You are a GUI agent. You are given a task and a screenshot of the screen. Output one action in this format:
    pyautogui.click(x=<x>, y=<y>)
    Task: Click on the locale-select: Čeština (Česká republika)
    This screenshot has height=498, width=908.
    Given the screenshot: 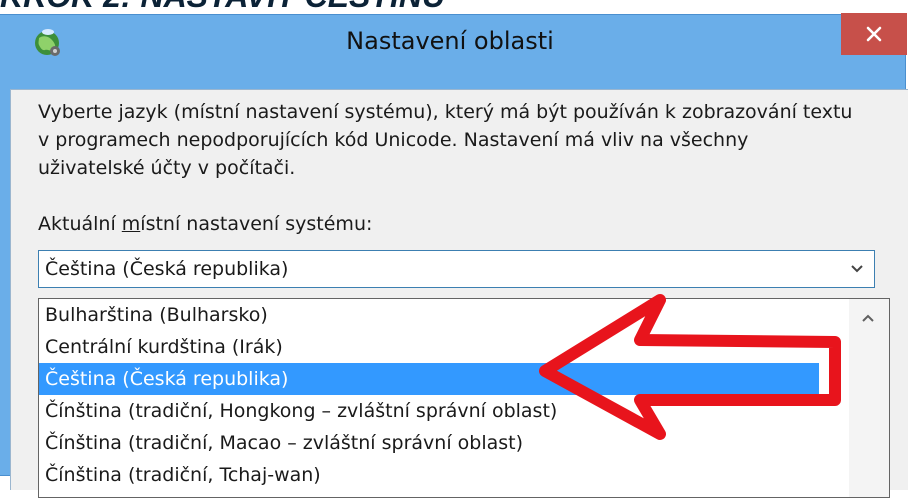 What is the action you would take?
    pyautogui.click(x=456, y=269)
    